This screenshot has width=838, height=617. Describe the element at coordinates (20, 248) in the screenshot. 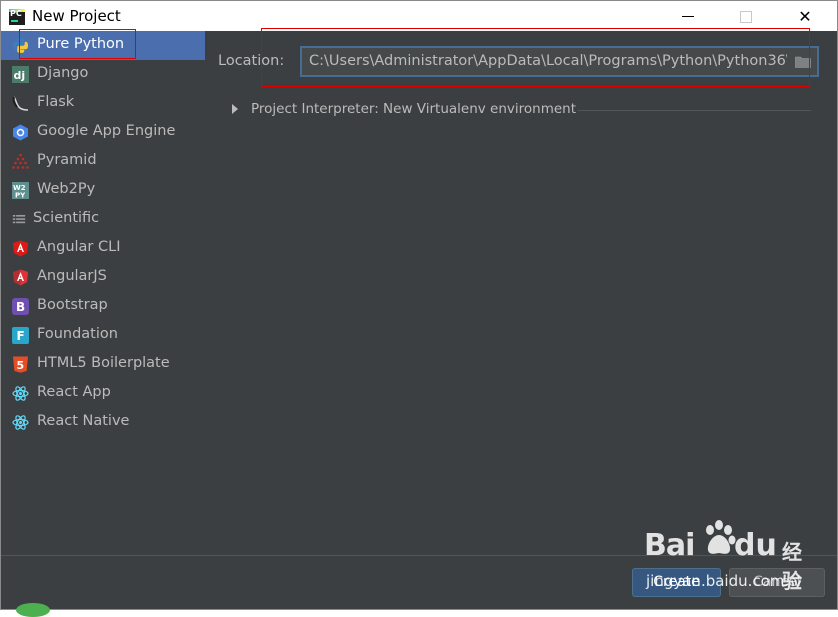

I see `angular-cli-icon` at that location.